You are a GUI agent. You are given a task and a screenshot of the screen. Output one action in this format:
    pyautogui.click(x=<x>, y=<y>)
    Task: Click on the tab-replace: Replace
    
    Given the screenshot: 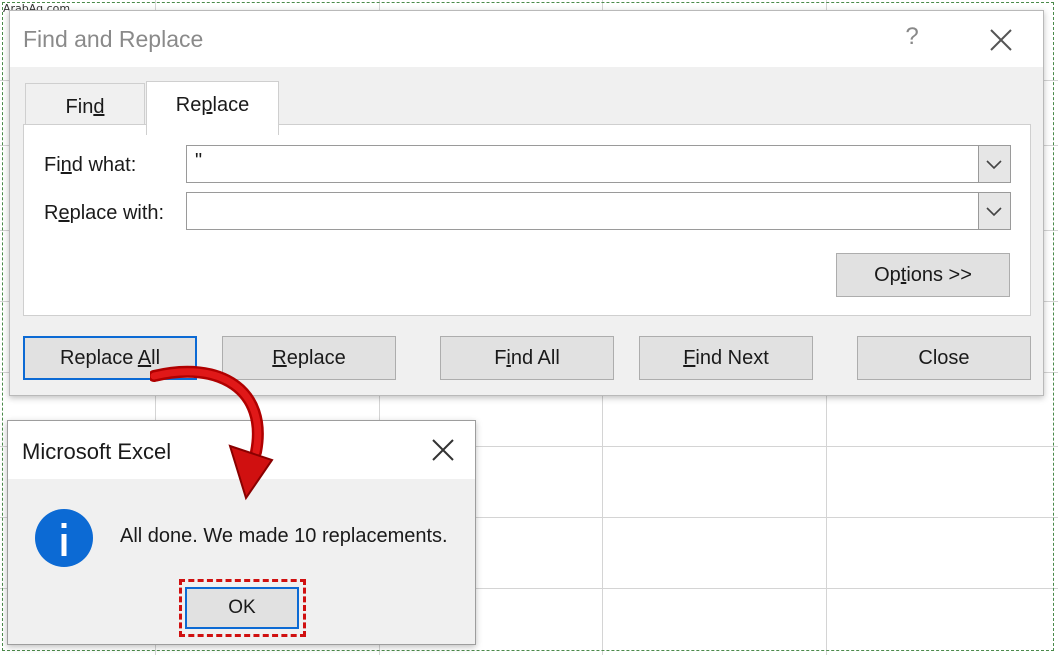 What is the action you would take?
    pyautogui.click(x=212, y=108)
    